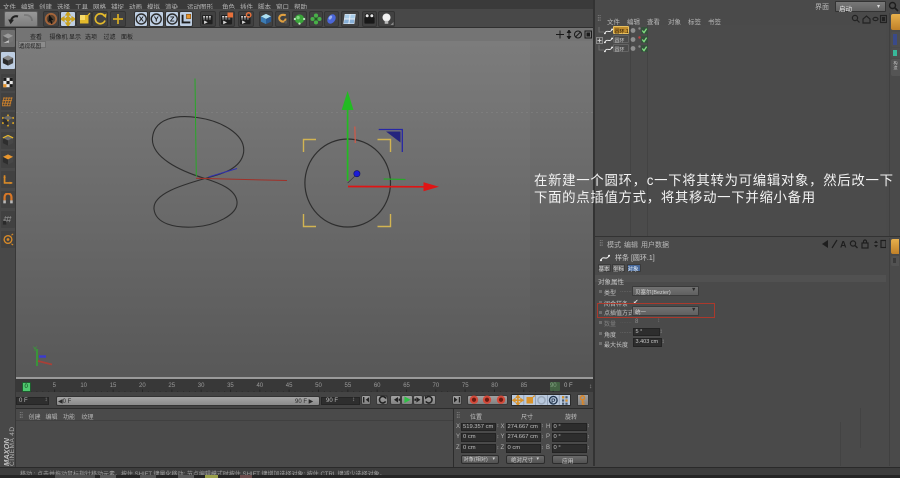 Image resolution: width=900 pixels, height=478 pixels. Describe the element at coordinates (553, 400) in the screenshot. I see `svg-text: P` at that location.